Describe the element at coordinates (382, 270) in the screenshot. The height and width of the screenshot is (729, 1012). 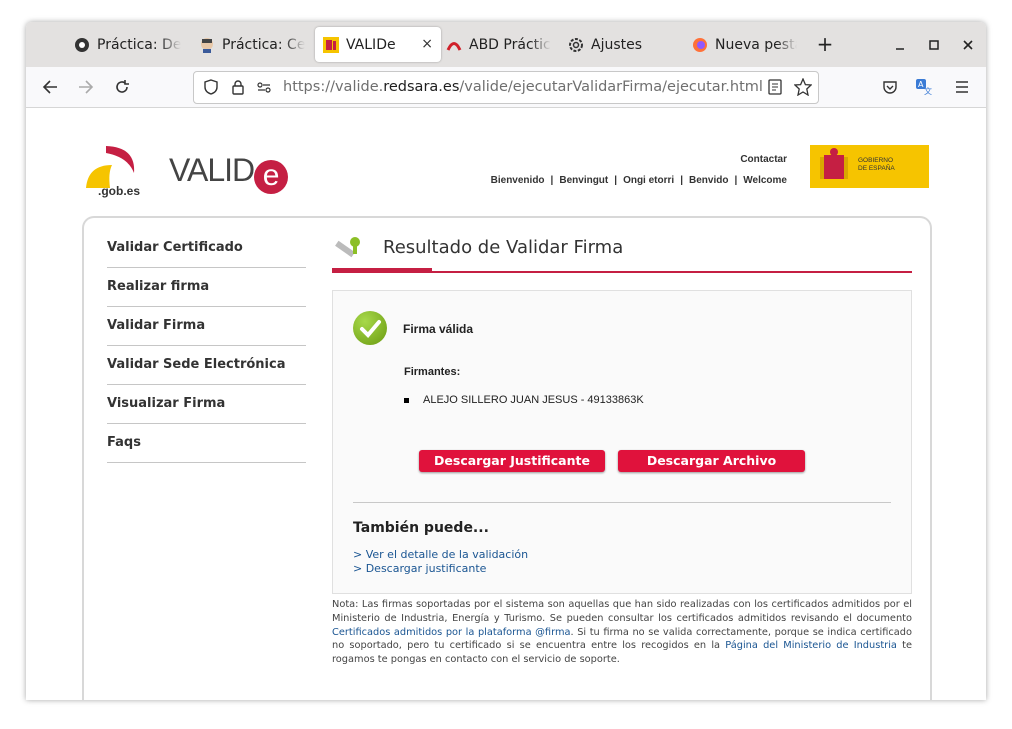
I see `title-underline-accent` at that location.